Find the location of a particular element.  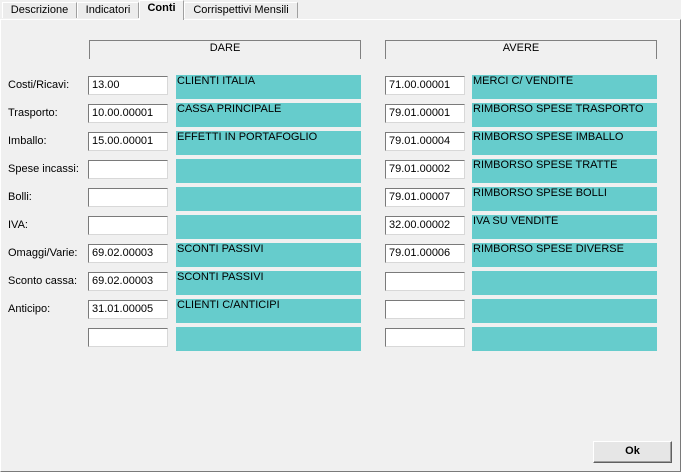

avere-code-field: 71.00.00001 is located at coordinates (425, 85).